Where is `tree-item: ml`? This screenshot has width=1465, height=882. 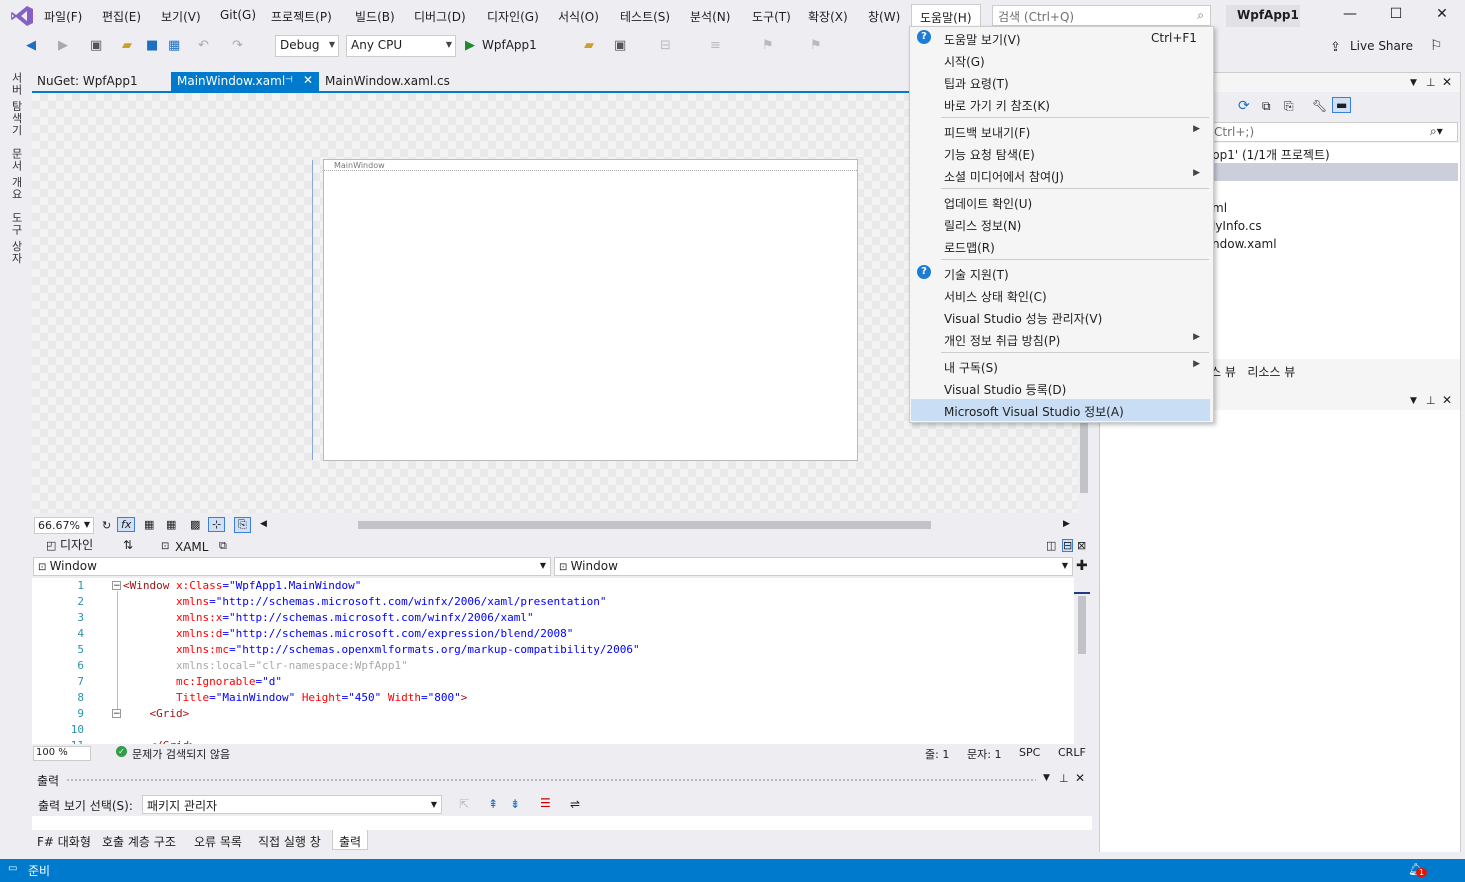
tree-item: ml is located at coordinates (1219, 208).